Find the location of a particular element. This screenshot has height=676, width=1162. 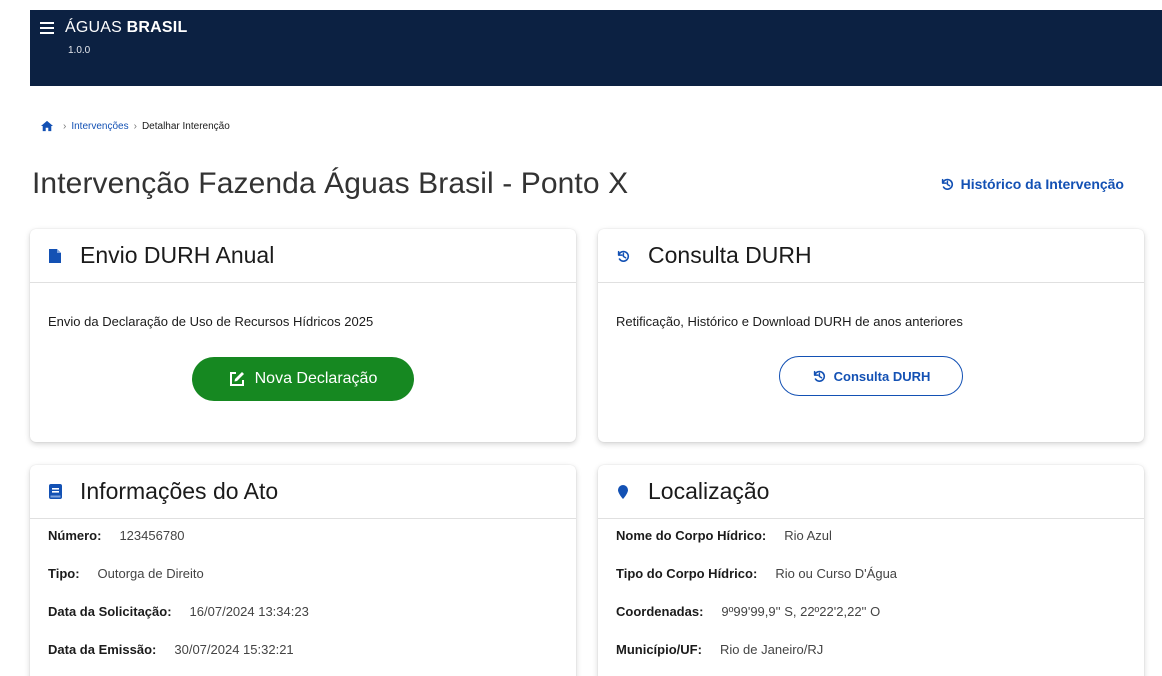

app-brand: ÁGUAS BRASIL is located at coordinates (126, 28).